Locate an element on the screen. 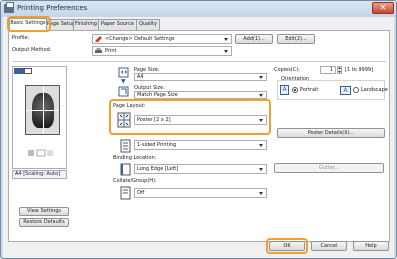  page-layout-select: Poster [2 x 2] is located at coordinates (200, 120).